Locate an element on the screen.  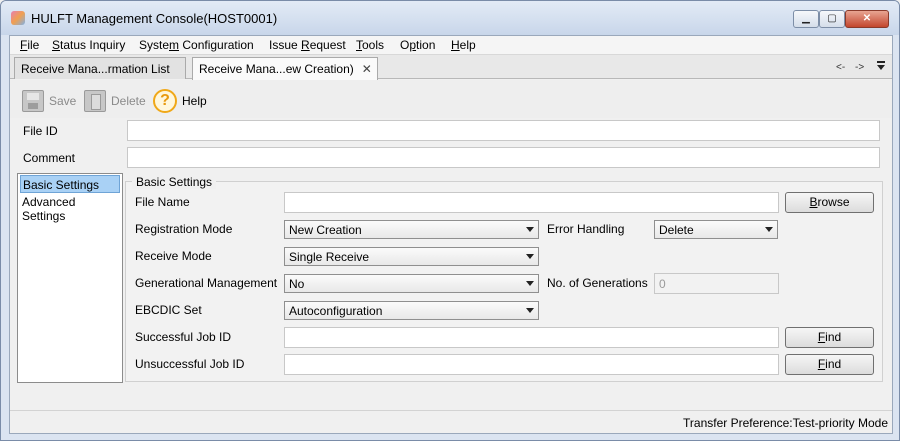
menu-help: Help is located at coordinates (463, 45).